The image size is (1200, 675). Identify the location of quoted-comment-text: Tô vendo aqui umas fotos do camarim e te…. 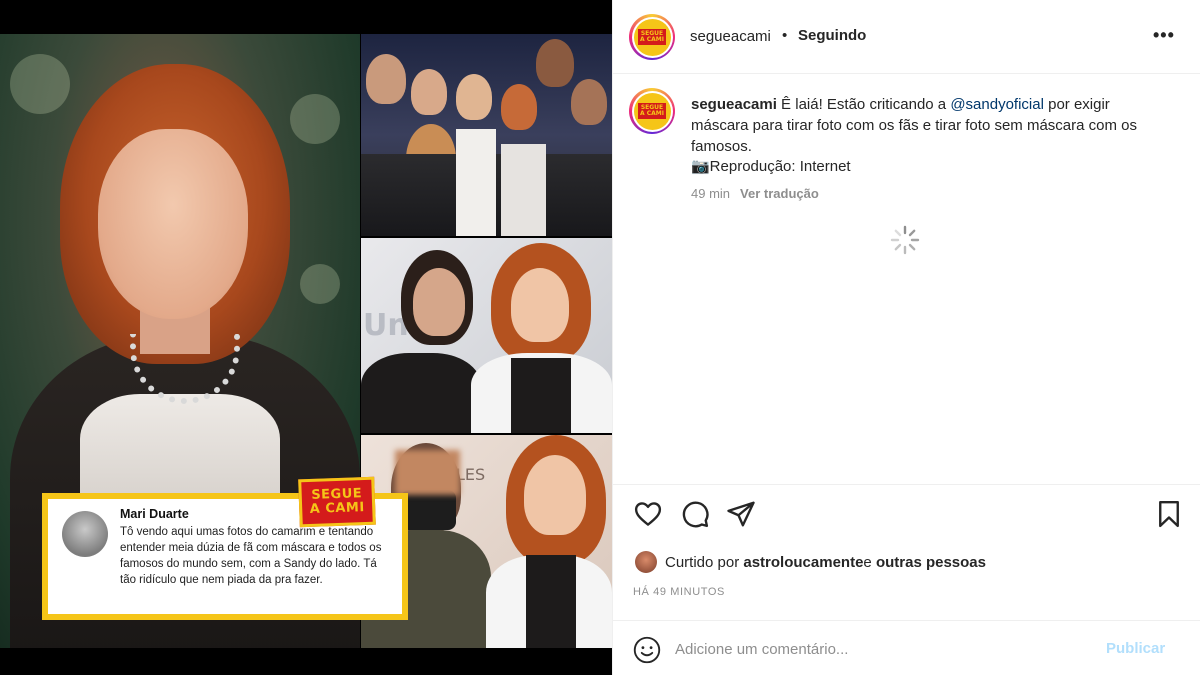
(251, 556).